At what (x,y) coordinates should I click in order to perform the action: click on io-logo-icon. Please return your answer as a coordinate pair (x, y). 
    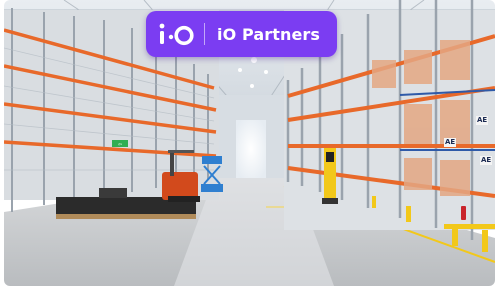
    Looking at the image, I should click on (175, 34).